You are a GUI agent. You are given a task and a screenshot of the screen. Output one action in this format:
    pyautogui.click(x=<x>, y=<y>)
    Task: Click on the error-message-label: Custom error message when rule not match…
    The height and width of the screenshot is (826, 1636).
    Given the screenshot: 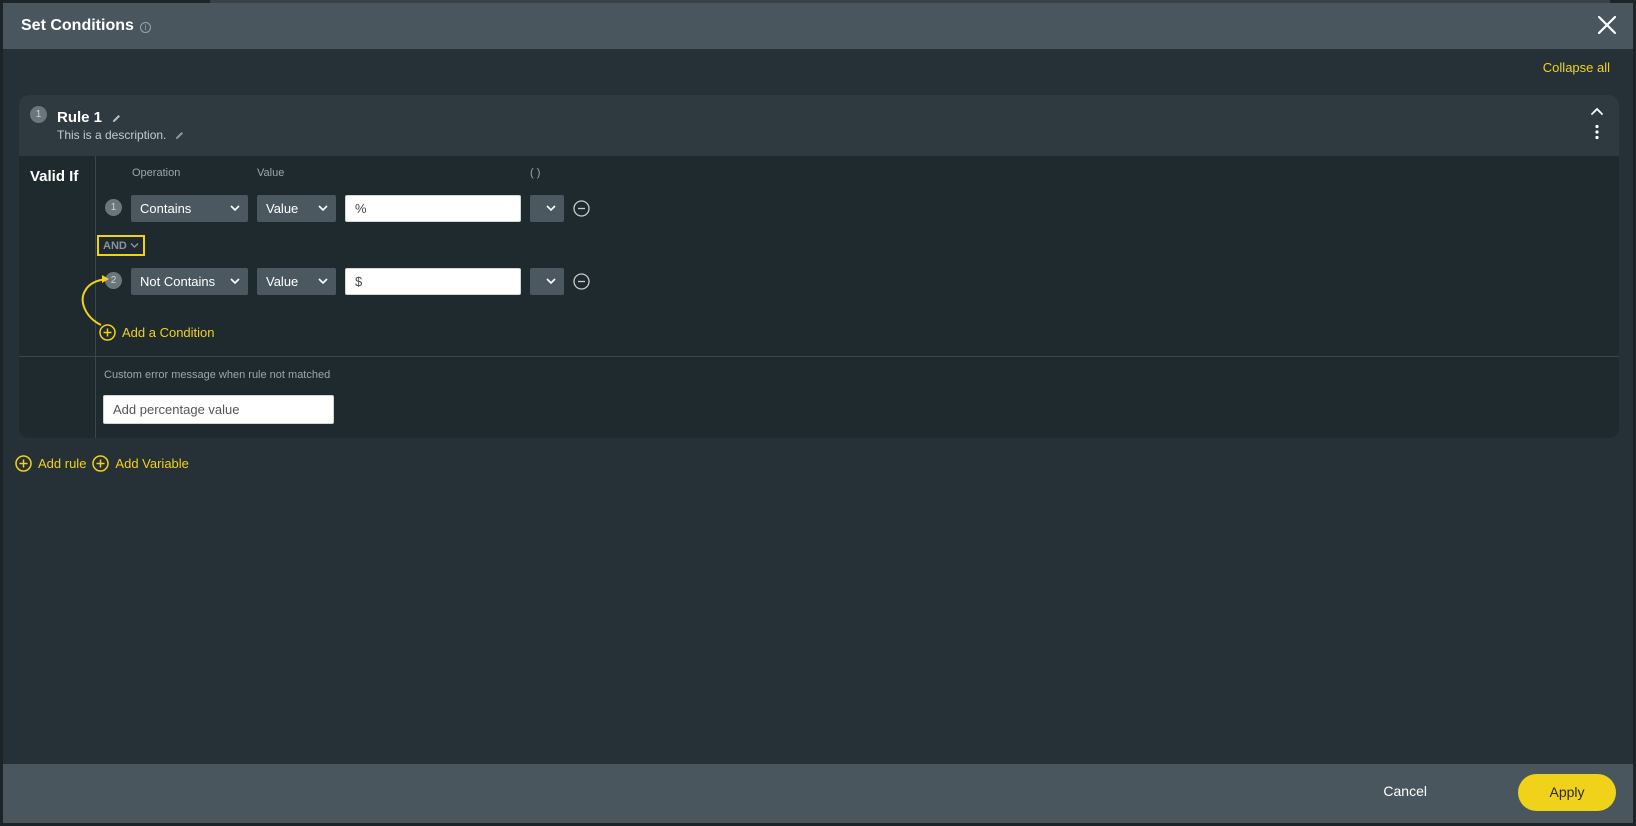 What is the action you would take?
    pyautogui.click(x=217, y=375)
    